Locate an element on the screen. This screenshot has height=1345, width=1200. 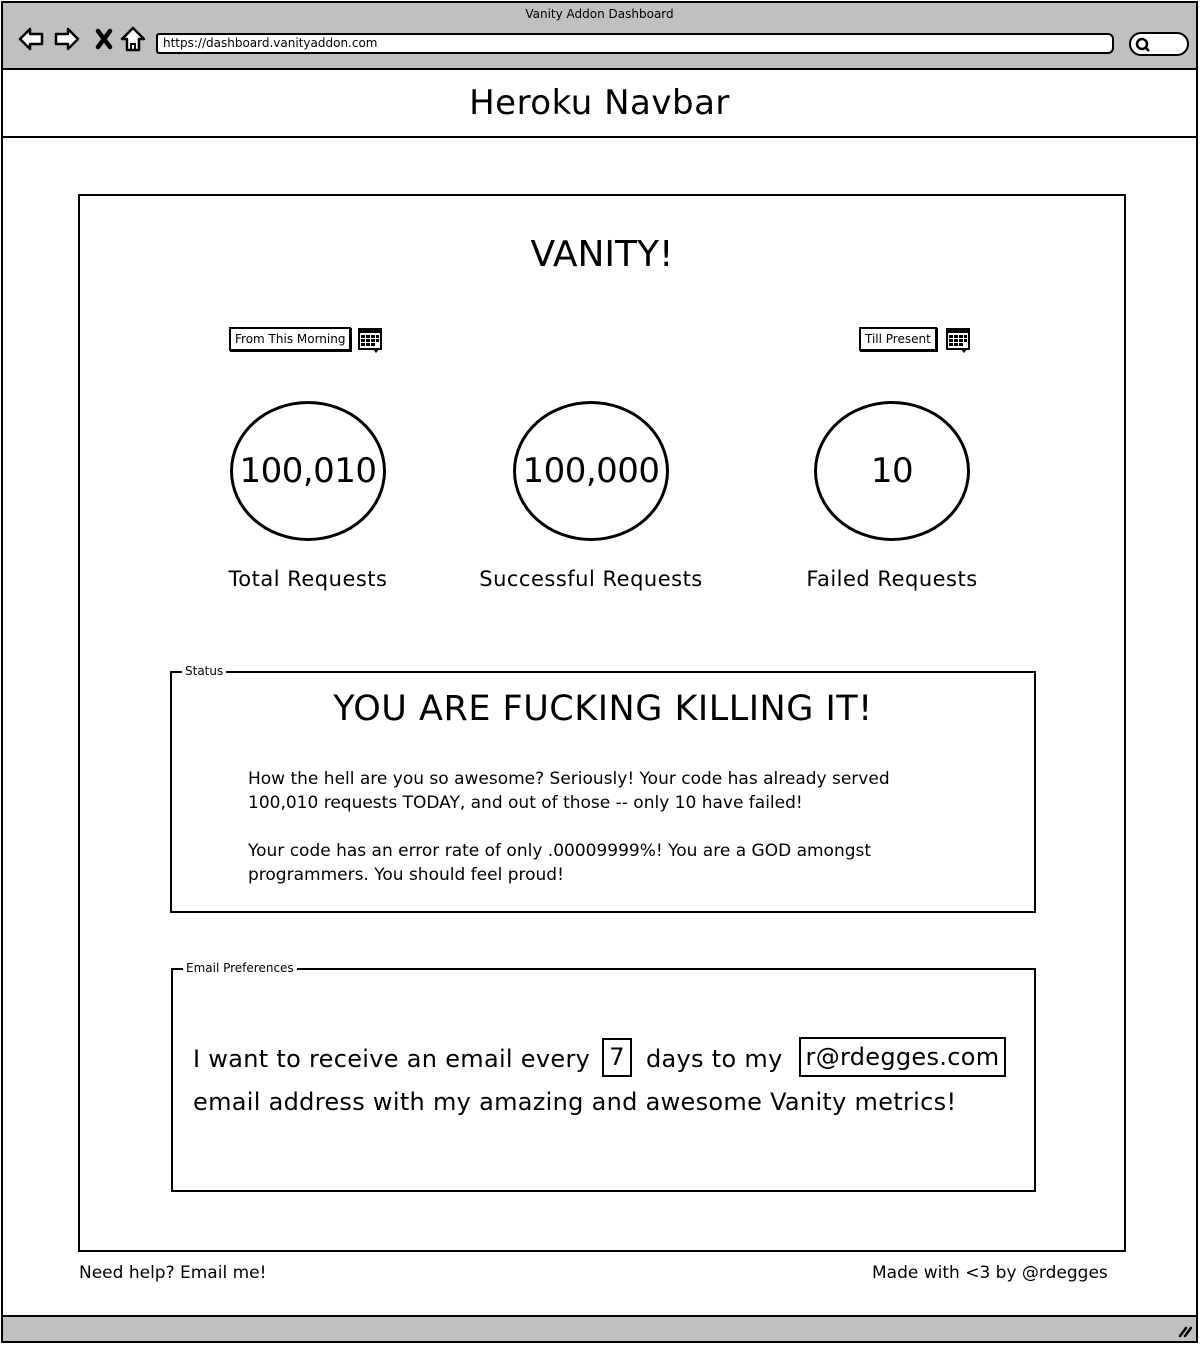
close-x-icon is located at coordinates (105, 39).